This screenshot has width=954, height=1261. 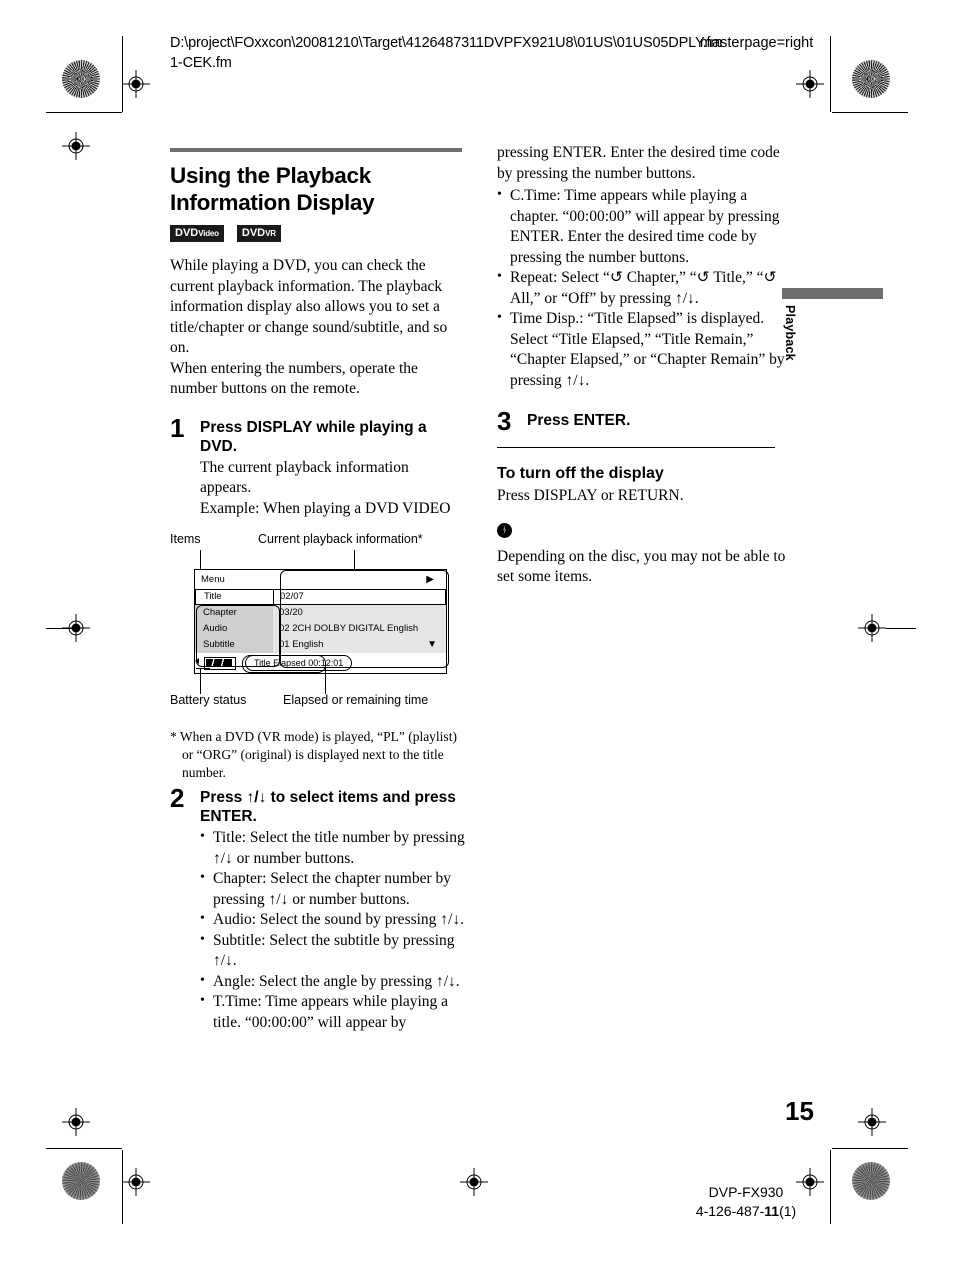 I want to click on proof-filepath-line2: 1-CEK.fm, so click(x=201, y=63).